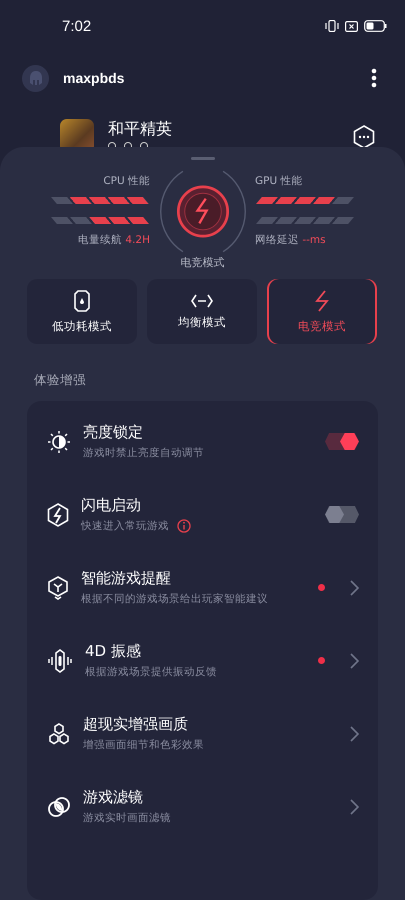 Image resolution: width=405 pixels, height=900 pixels. Describe the element at coordinates (184, 526) in the screenshot. I see `info-icon` at that location.